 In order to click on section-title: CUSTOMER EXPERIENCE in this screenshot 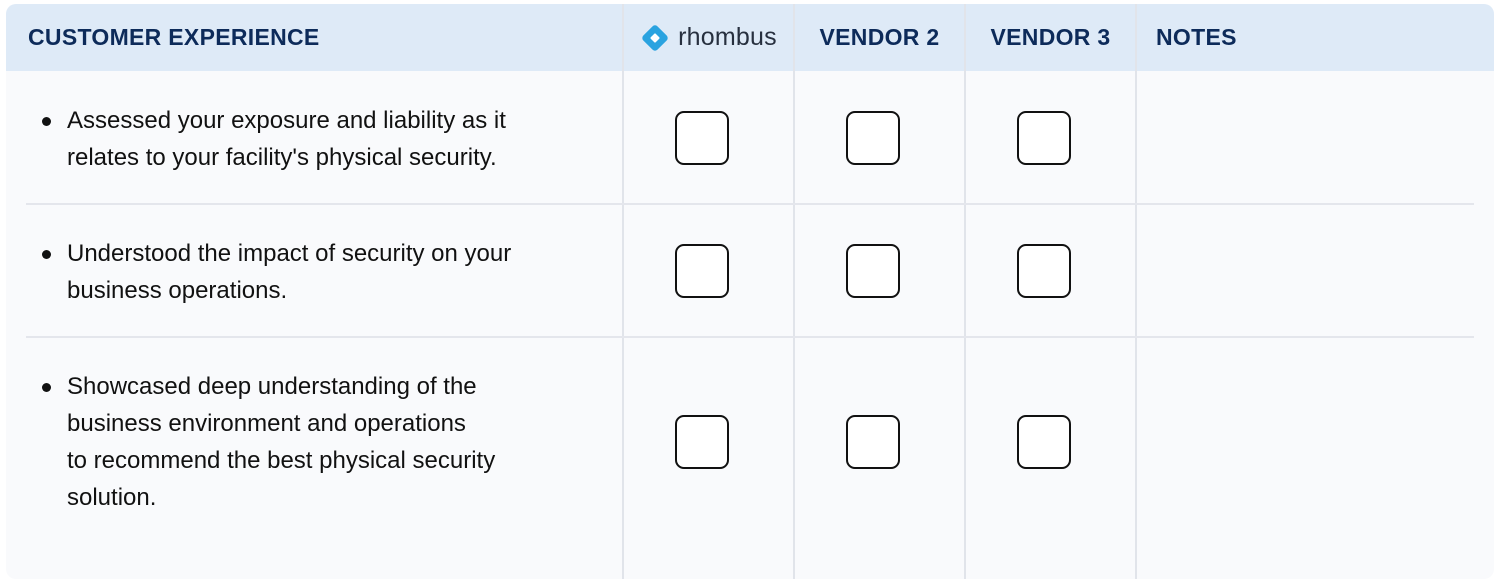, I will do `click(174, 37)`.